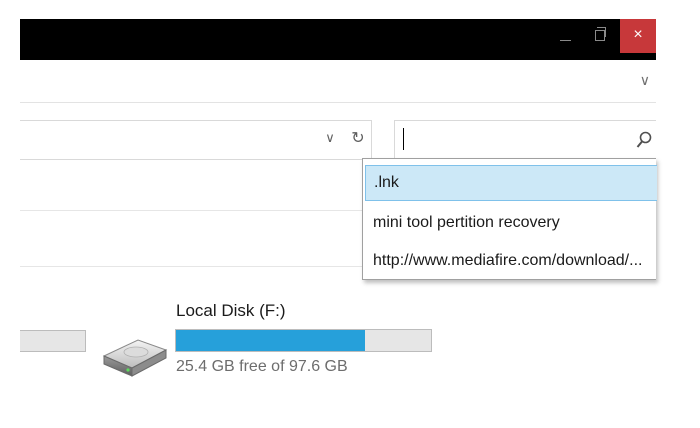 Image resolution: width=700 pixels, height=428 pixels. What do you see at coordinates (511, 183) in the screenshot?
I see `suggestion-item: .lnk` at bounding box center [511, 183].